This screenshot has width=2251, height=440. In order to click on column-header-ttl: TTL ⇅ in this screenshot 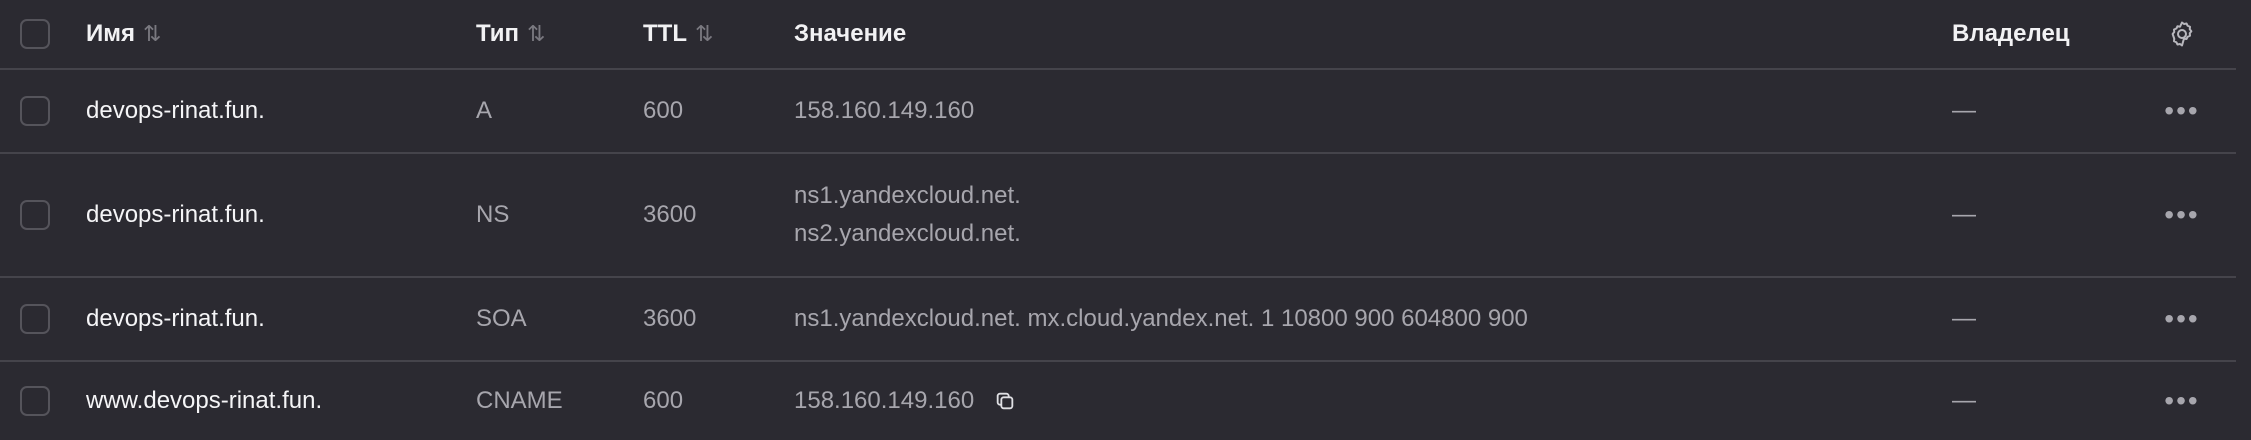, I will do `click(678, 34)`.